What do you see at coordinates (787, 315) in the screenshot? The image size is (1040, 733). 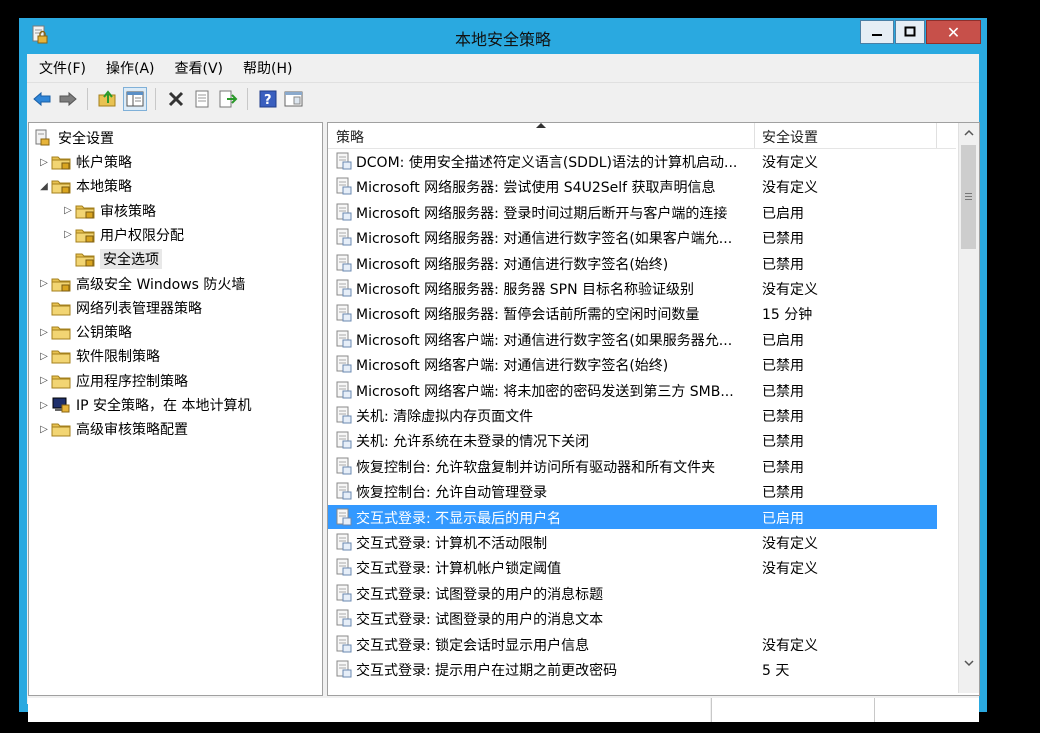 I see `policy-setting: 15 分钟` at bounding box center [787, 315].